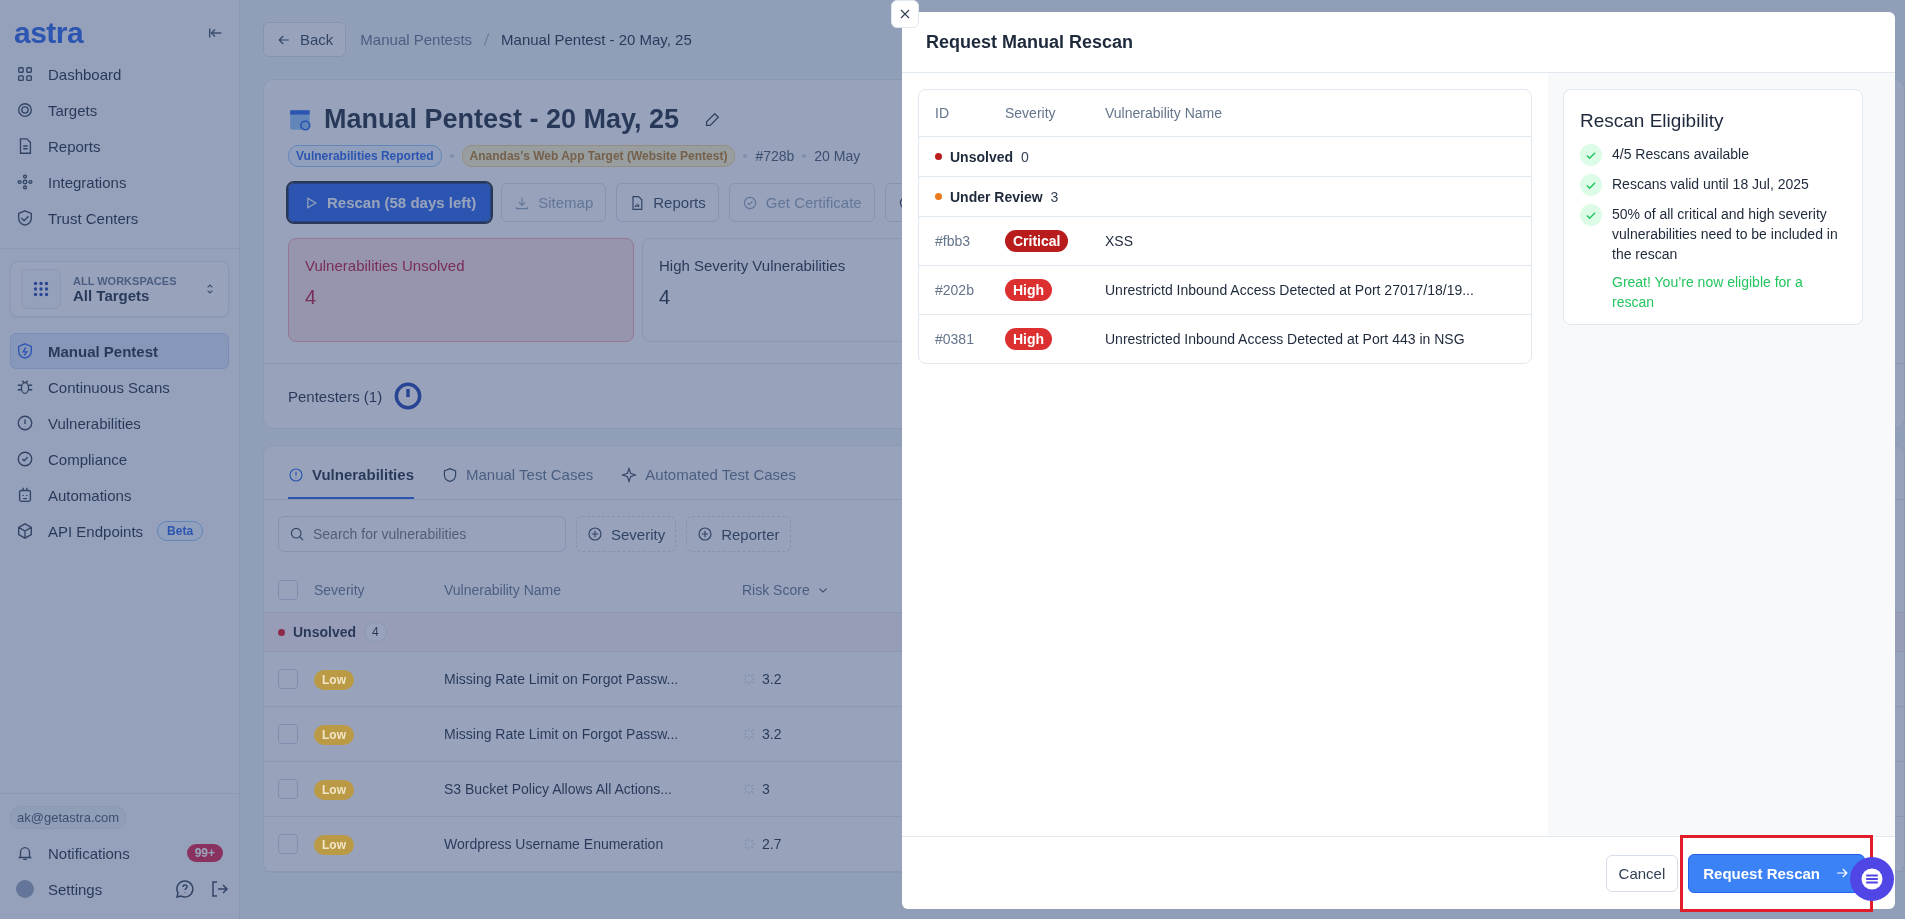 This screenshot has width=1905, height=919. I want to click on hub-icon, so click(25, 182).